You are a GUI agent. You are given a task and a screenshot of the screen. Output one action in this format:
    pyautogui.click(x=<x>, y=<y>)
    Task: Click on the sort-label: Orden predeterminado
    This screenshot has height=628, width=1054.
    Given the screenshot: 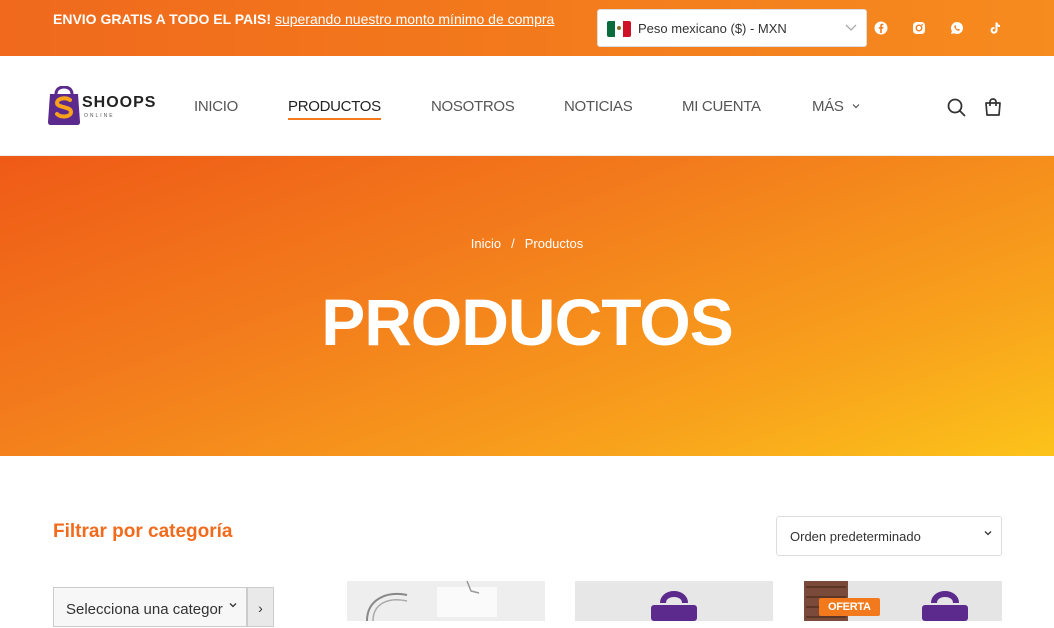 What is the action you would take?
    pyautogui.click(x=855, y=536)
    